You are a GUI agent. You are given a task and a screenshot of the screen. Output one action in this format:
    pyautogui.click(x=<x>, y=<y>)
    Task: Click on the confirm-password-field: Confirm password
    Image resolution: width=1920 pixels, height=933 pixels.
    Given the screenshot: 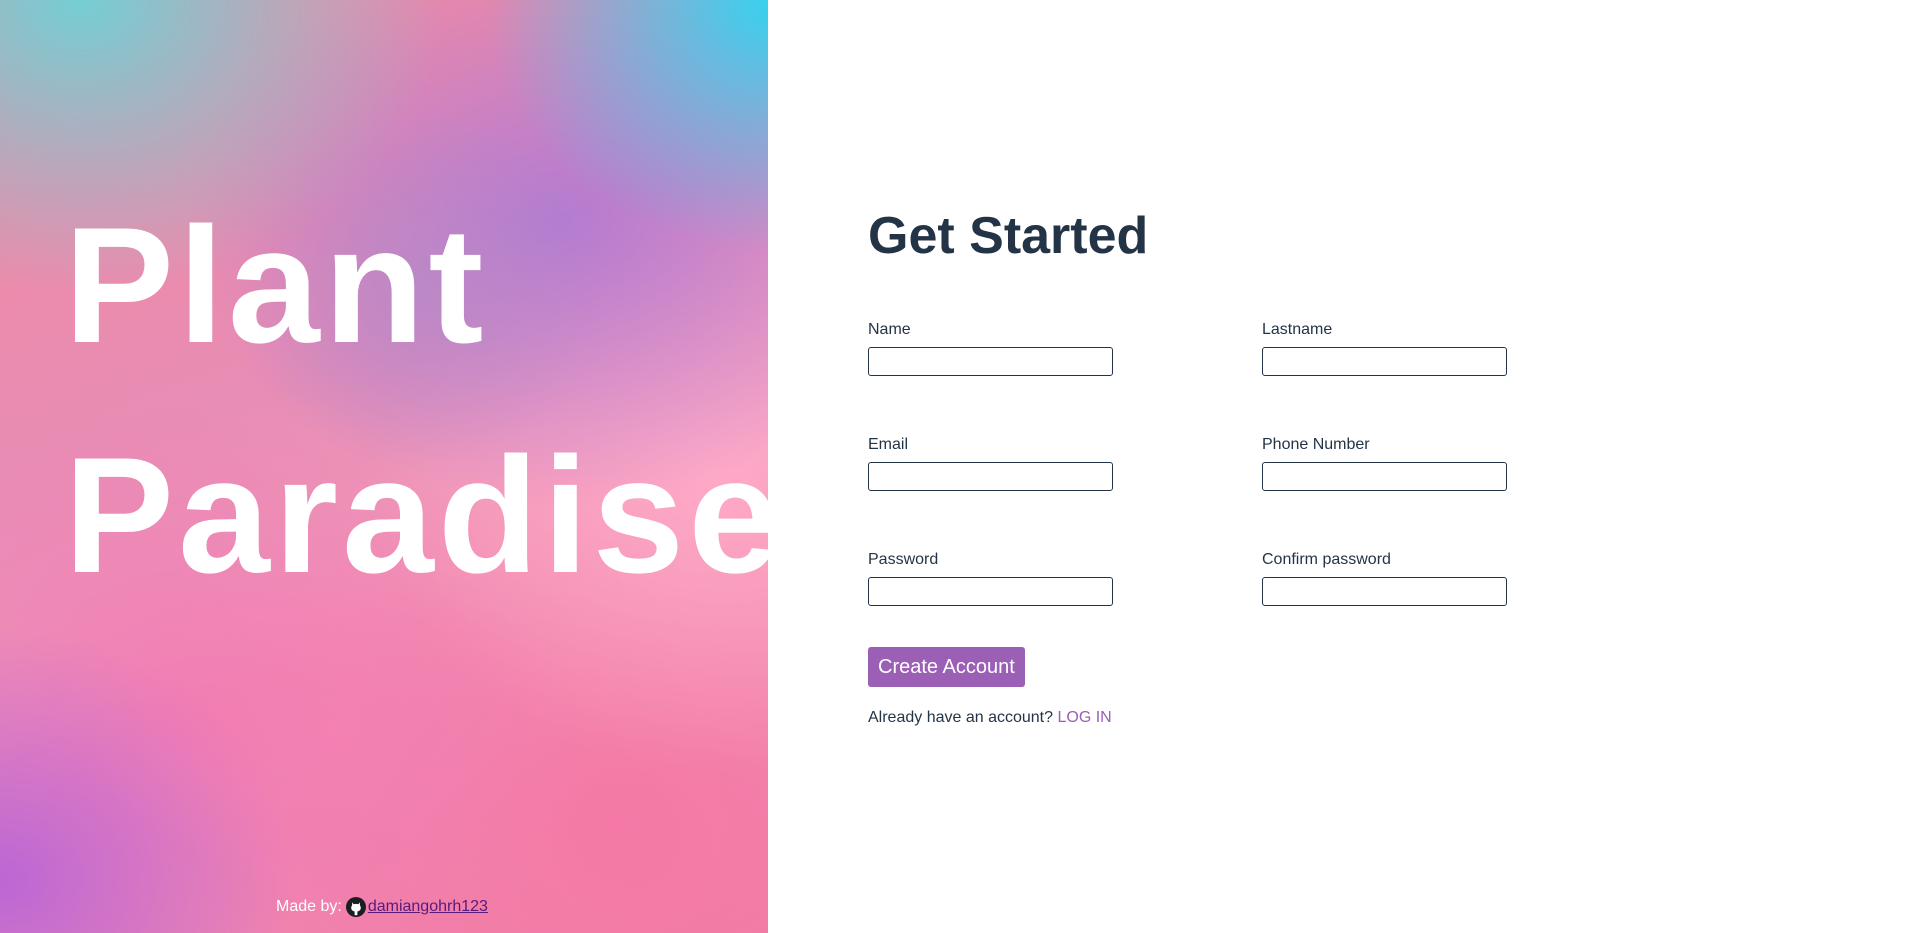 What is the action you would take?
    pyautogui.click(x=1385, y=578)
    